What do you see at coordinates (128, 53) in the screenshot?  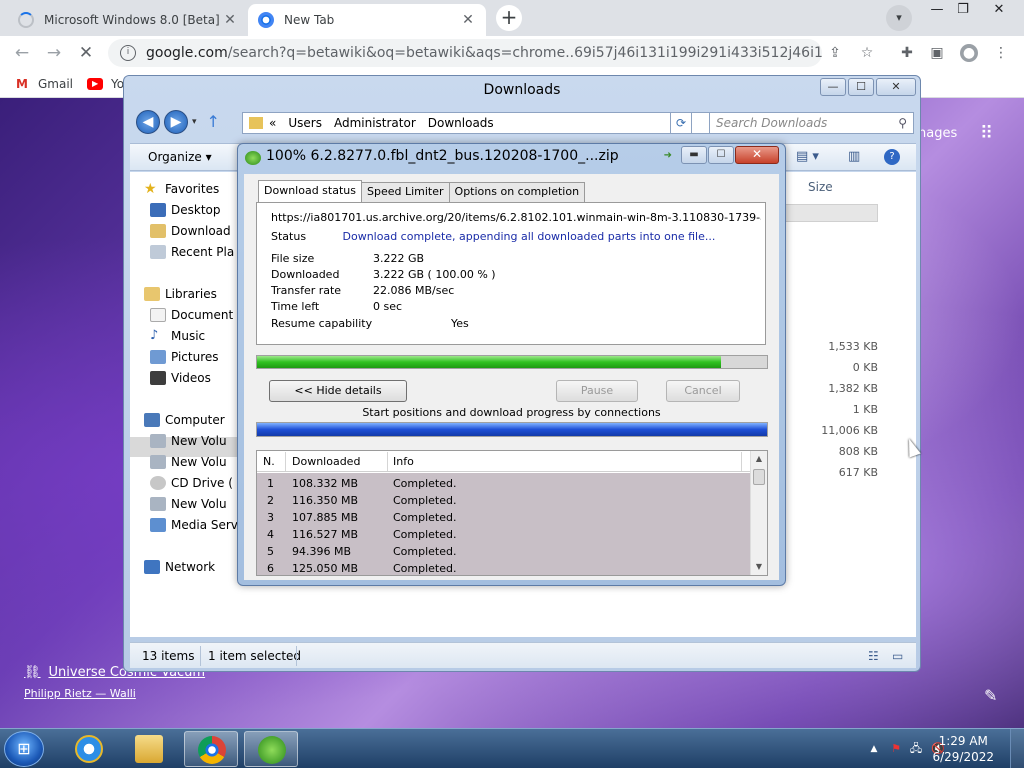 I see `site-info-icon: i` at bounding box center [128, 53].